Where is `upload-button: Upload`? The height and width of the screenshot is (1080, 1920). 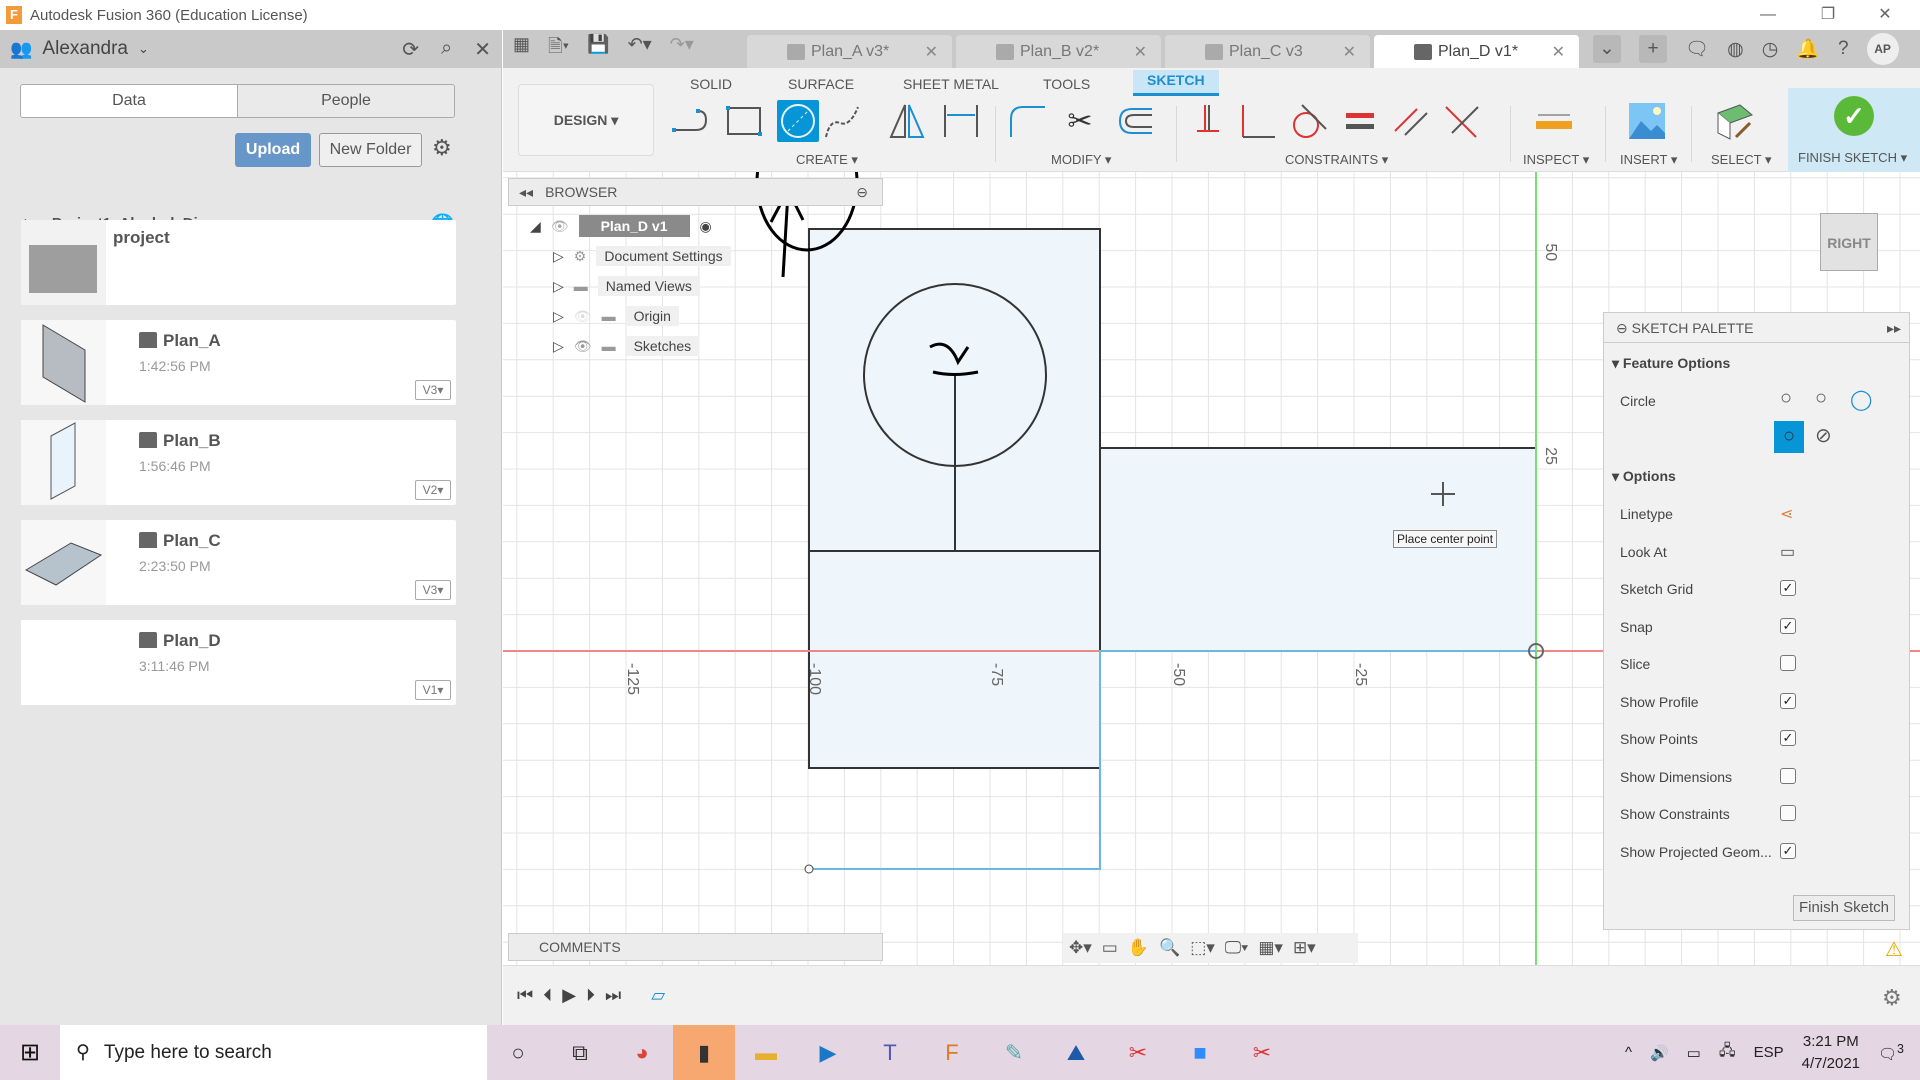
upload-button: Upload is located at coordinates (273, 150).